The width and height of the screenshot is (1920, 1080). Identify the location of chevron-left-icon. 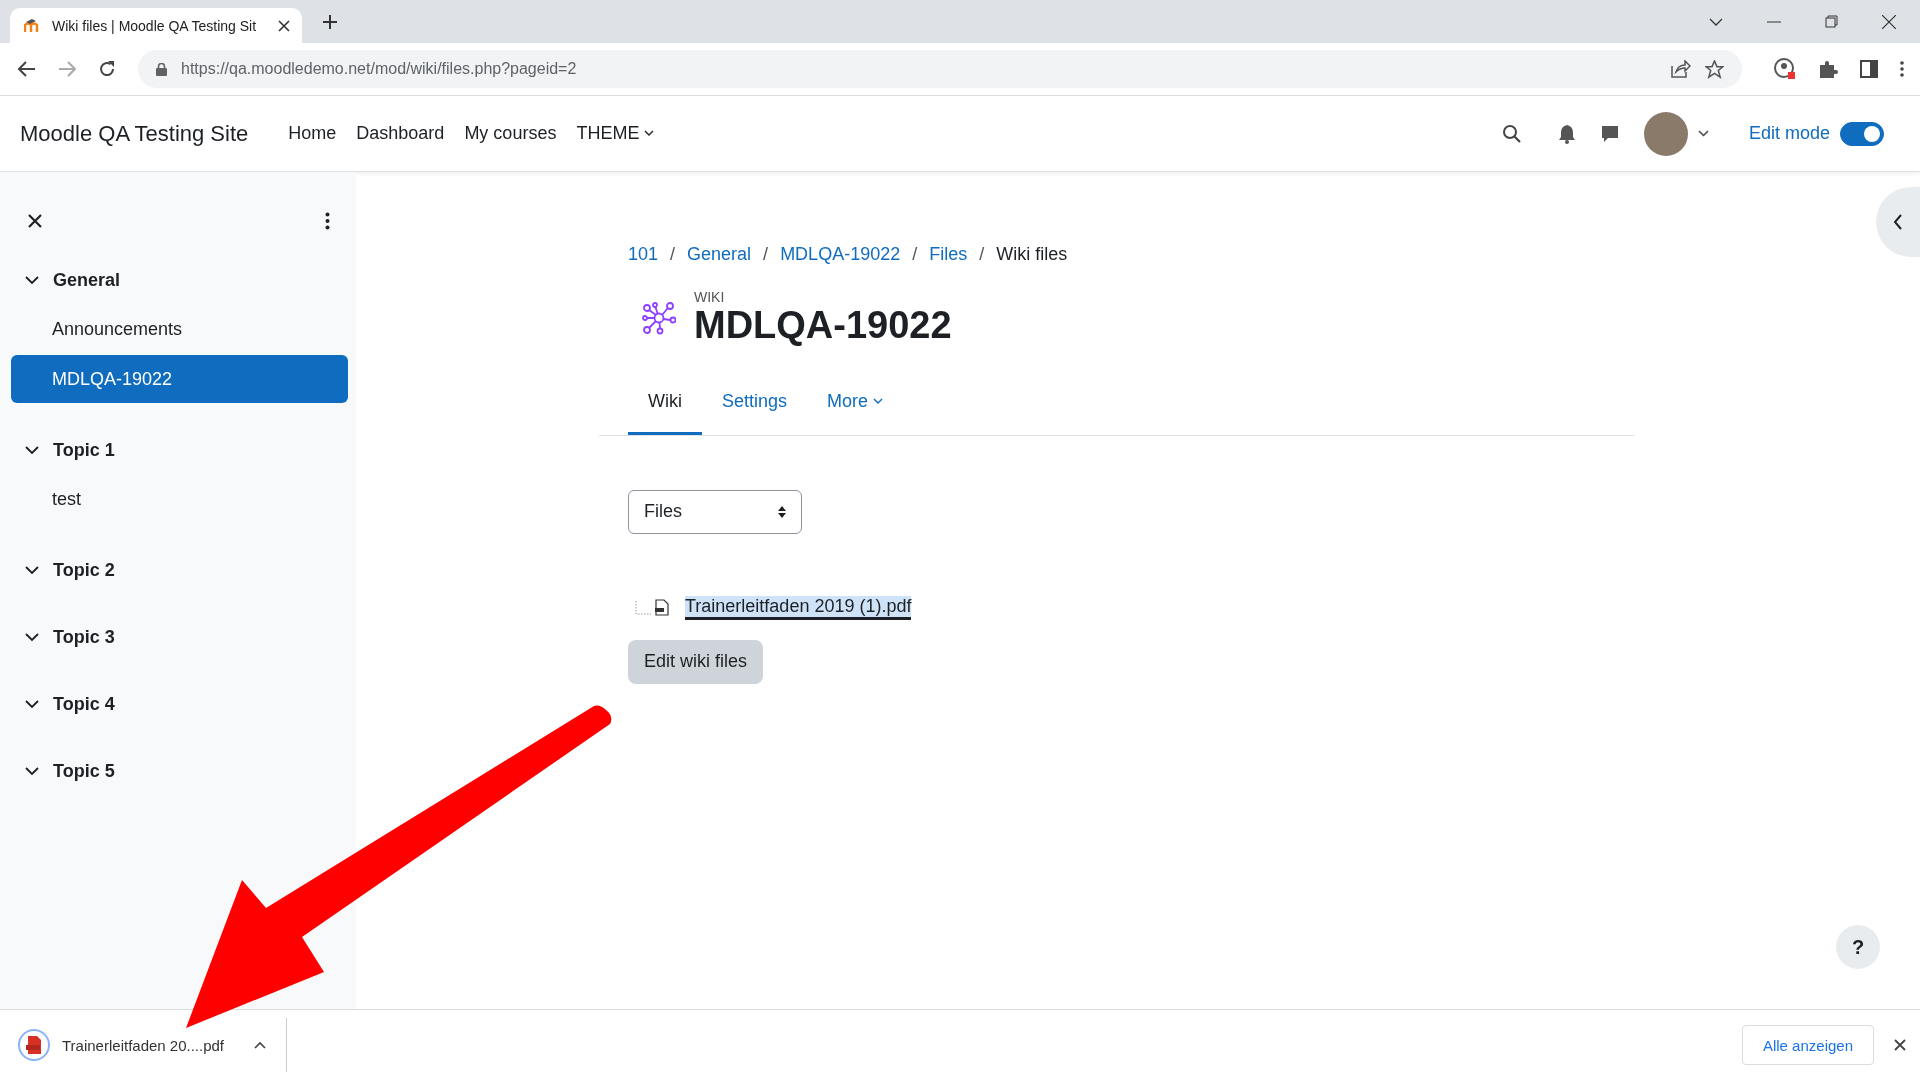
(1898, 222).